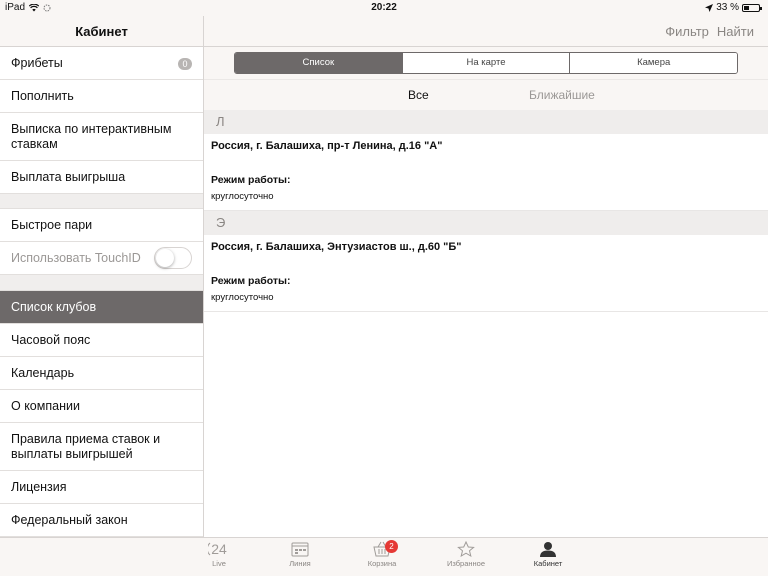 This screenshot has height=576, width=768. I want to click on sidebar-item-label: Использовать TouchID, so click(76, 258).